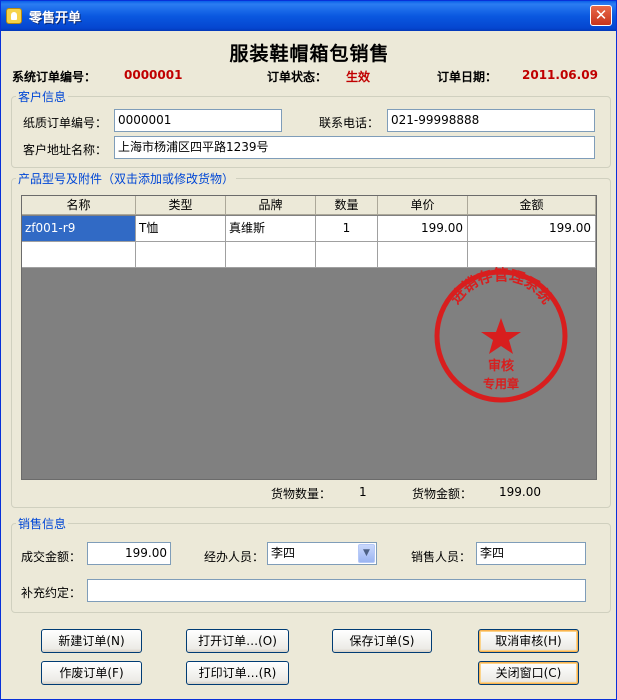 The image size is (617, 700). What do you see at coordinates (354, 147) in the screenshot?
I see `address-input: 上海市杨浦区四平路1239号` at bounding box center [354, 147].